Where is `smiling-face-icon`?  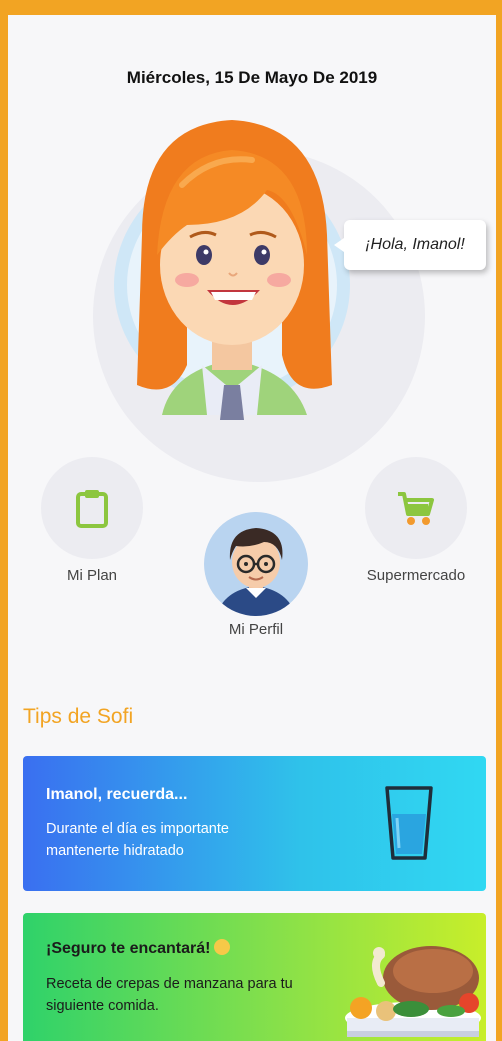
smiling-face-icon is located at coordinates (222, 947).